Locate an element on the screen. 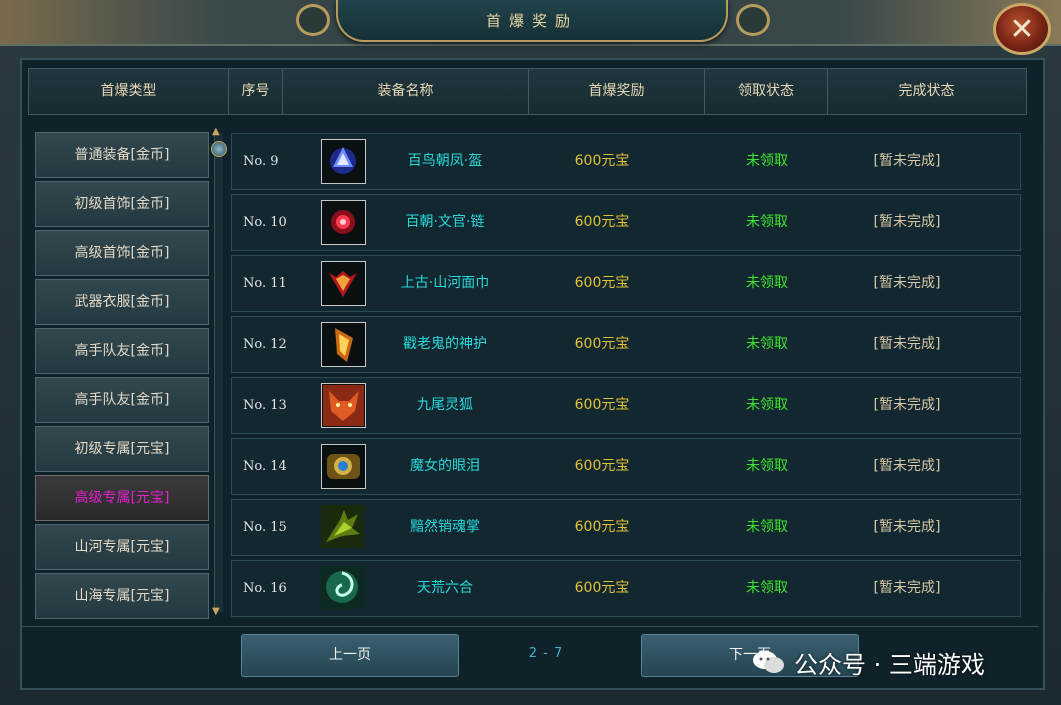 This screenshot has width=1061, height=705. gem-icon is located at coordinates (343, 466).